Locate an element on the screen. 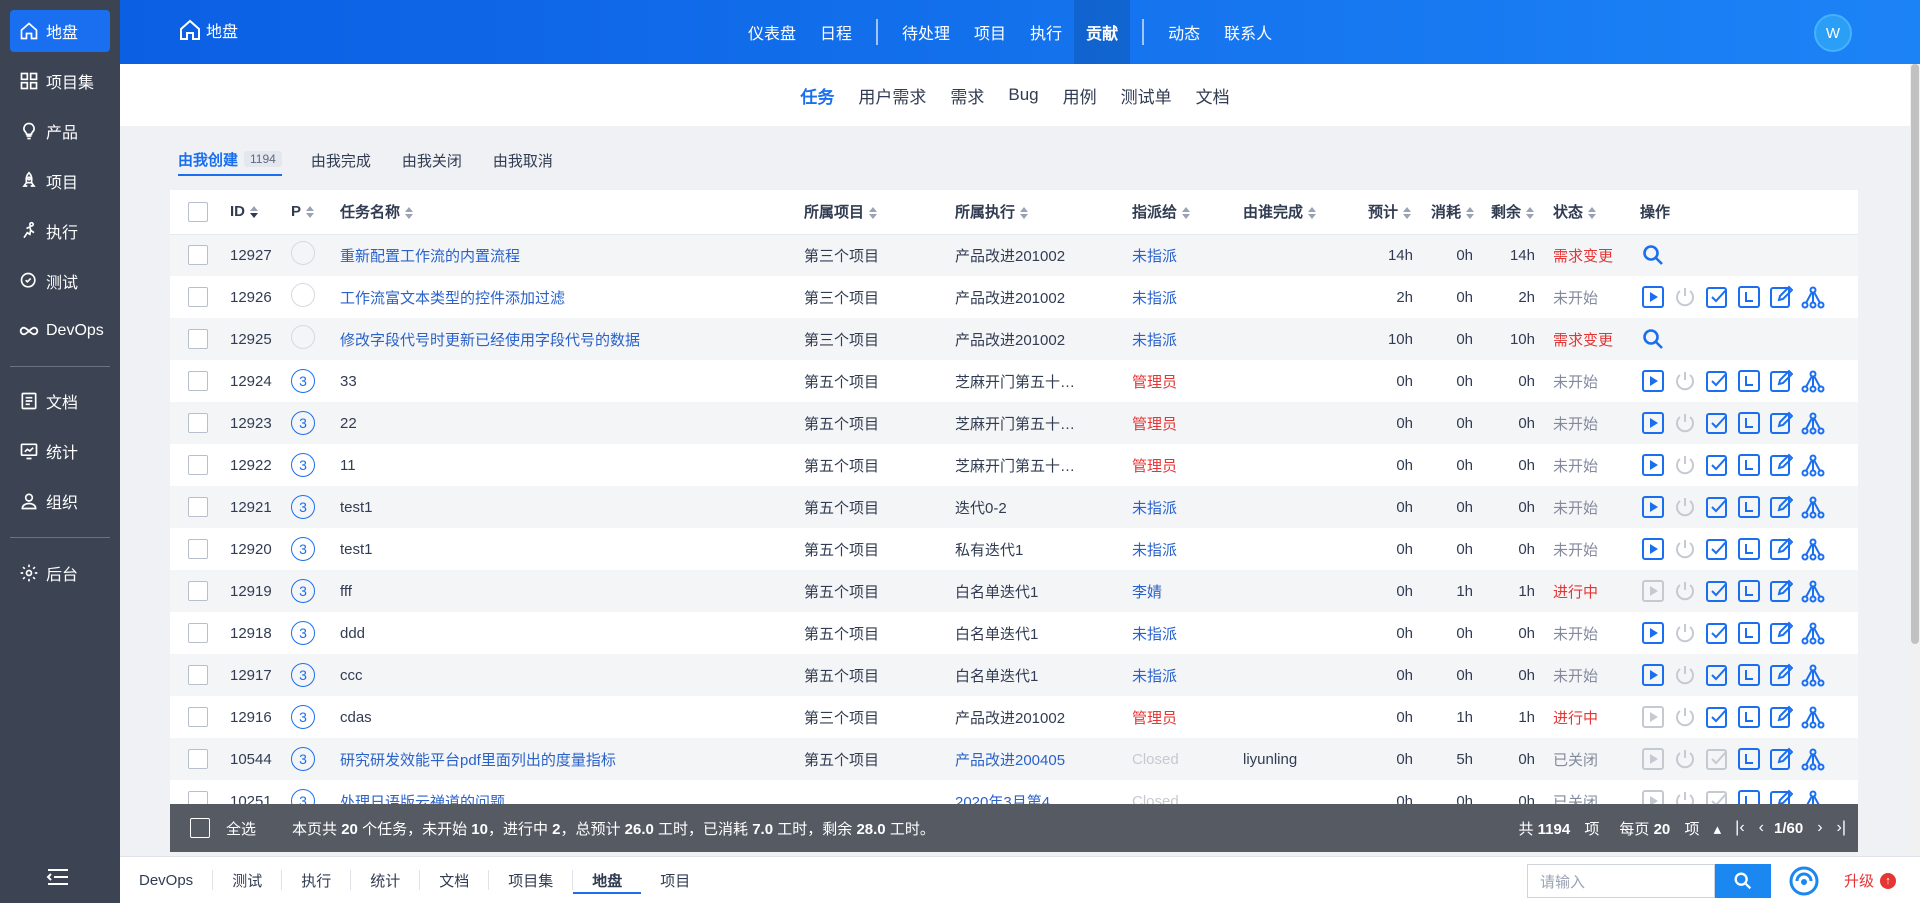  task-name-link: ddd is located at coordinates (352, 633).